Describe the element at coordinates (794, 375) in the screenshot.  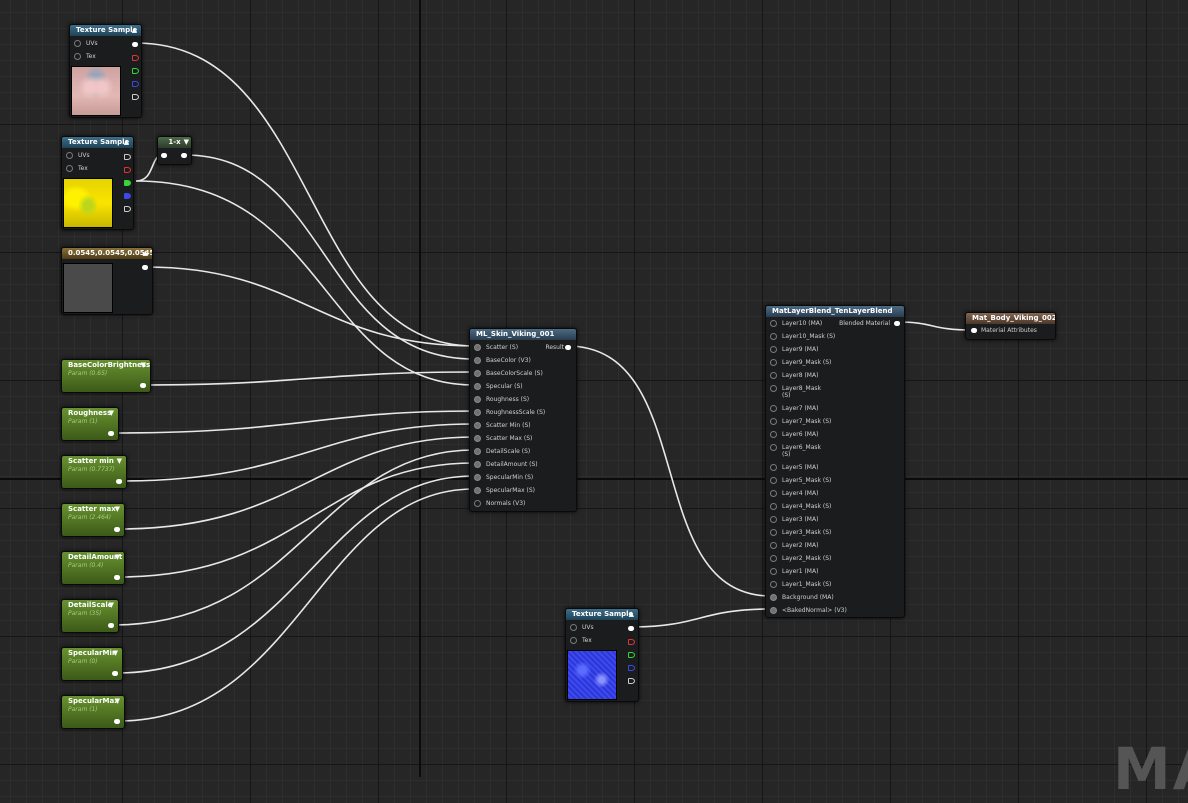
I see `input-row: Layer8 (MA)` at that location.